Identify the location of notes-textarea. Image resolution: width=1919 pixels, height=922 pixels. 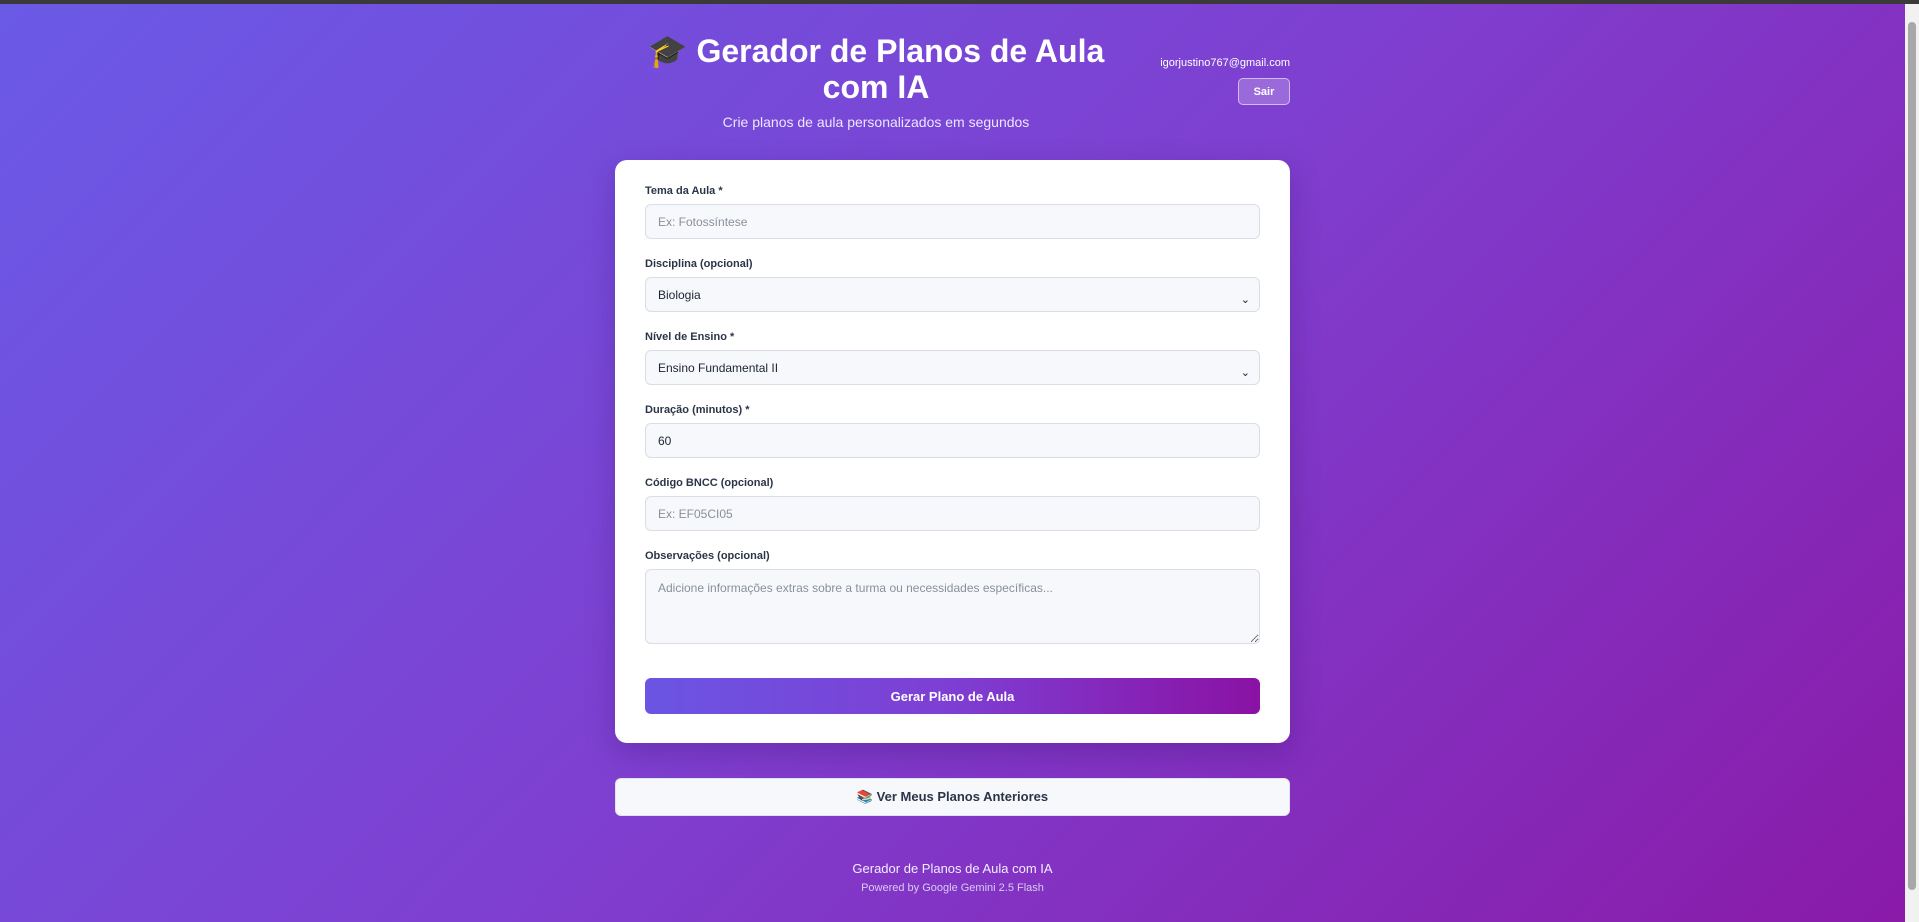
(952, 606).